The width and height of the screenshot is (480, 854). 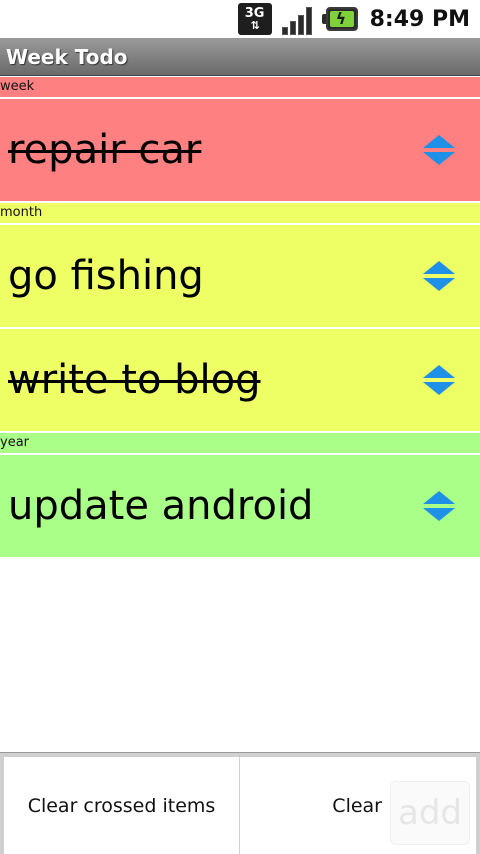 What do you see at coordinates (240, 444) in the screenshot?
I see `section-header-year: year` at bounding box center [240, 444].